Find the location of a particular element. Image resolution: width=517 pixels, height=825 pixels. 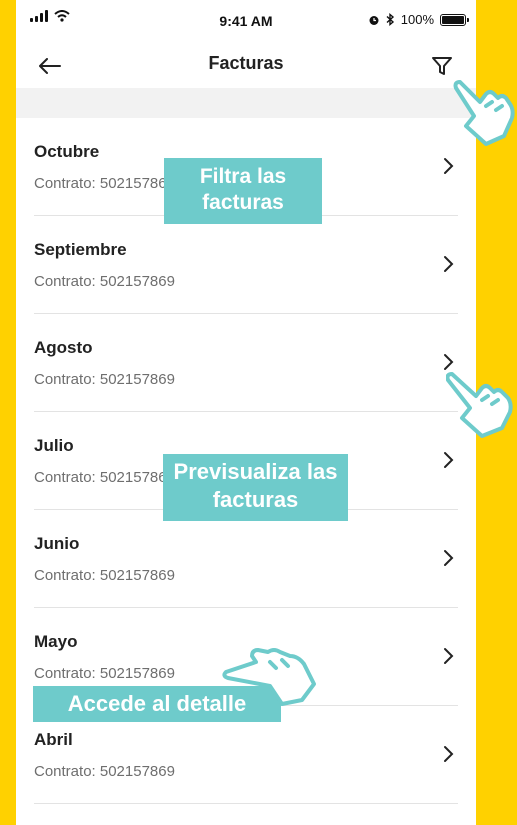

battery-percent: 100% is located at coordinates (417, 19).